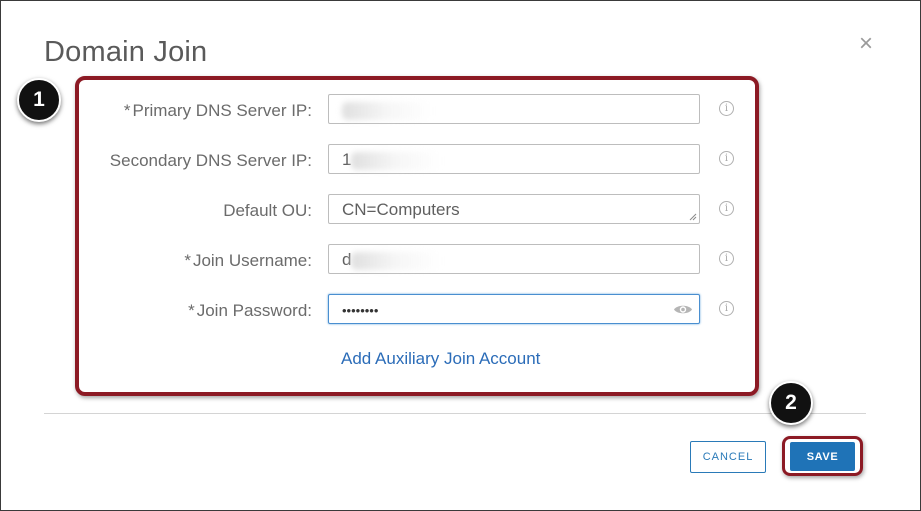 The image size is (921, 511). I want to click on join-password-label-text: Join Password:, so click(254, 310).